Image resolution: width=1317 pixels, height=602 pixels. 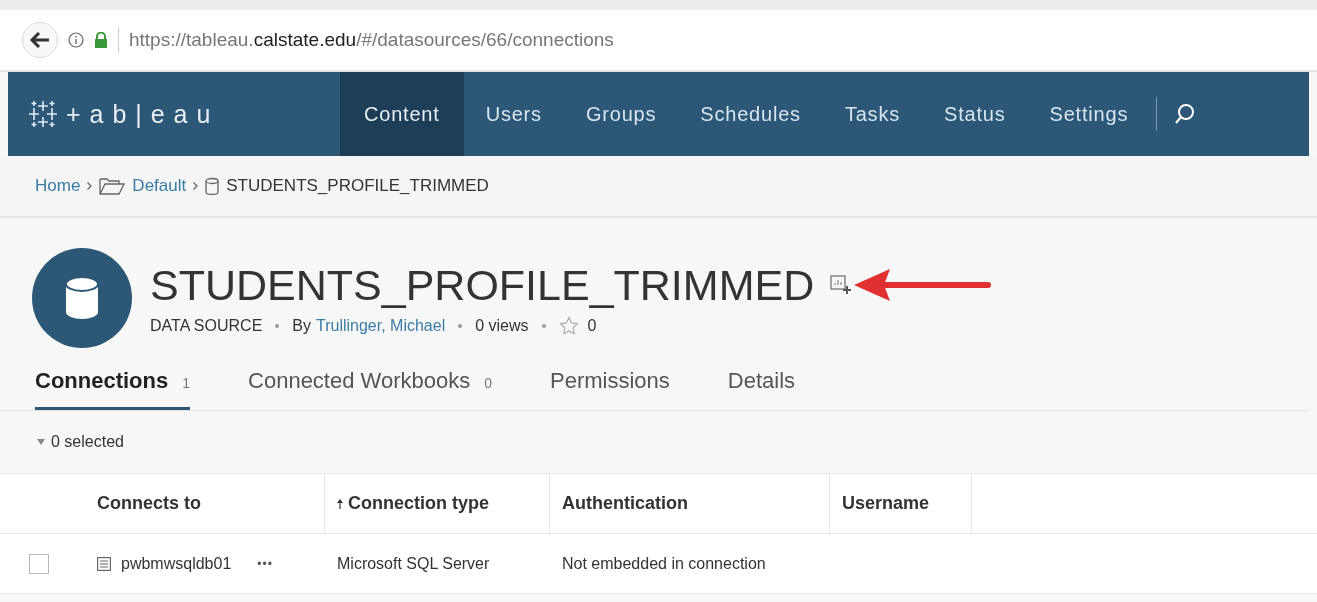 I want to click on tab: Details, so click(x=761, y=385).